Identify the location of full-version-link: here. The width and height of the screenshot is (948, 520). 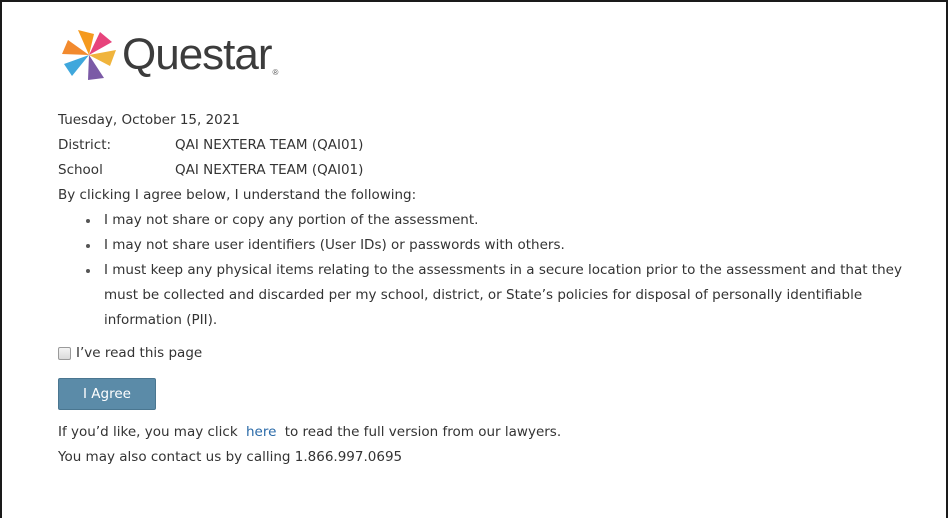
(261, 432).